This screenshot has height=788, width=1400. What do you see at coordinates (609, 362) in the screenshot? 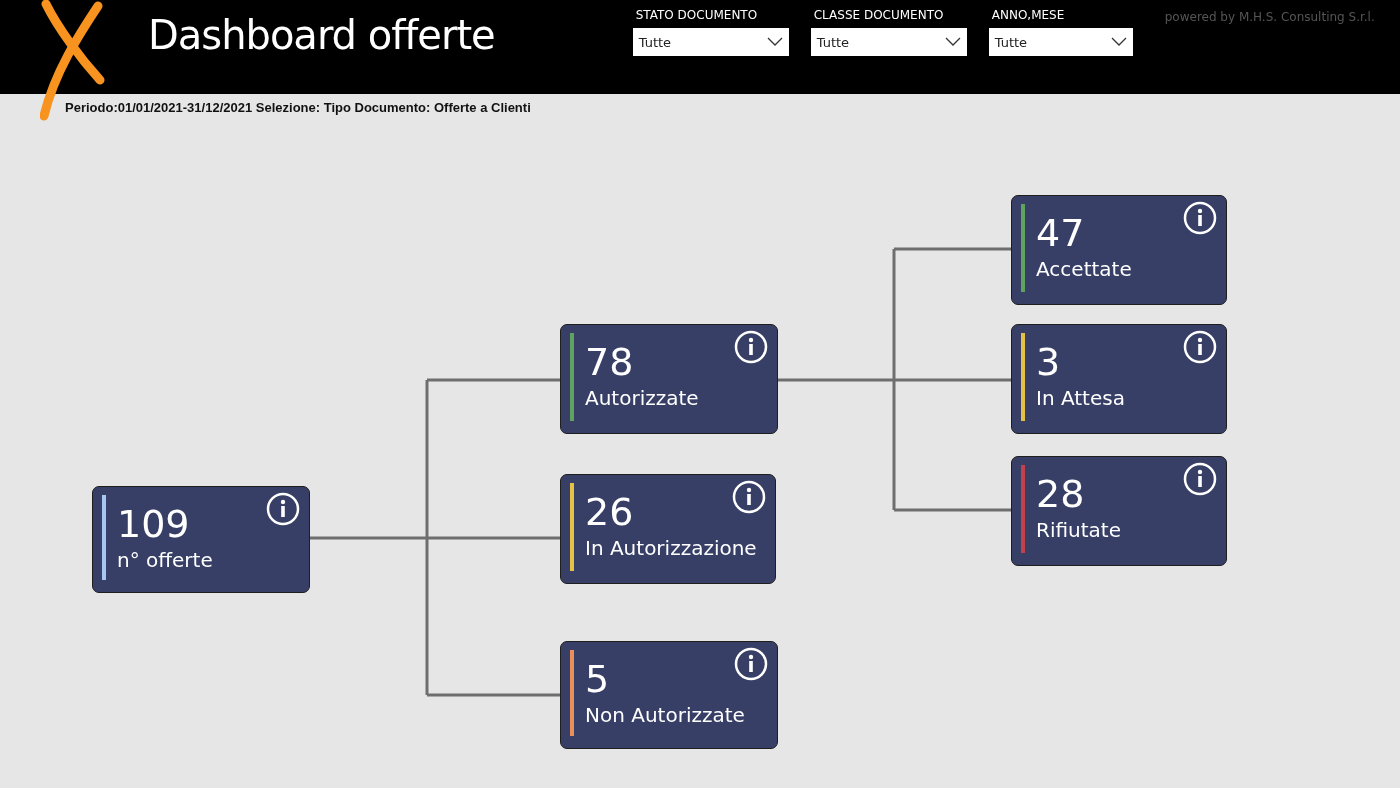
I see `kpi-value: 78` at bounding box center [609, 362].